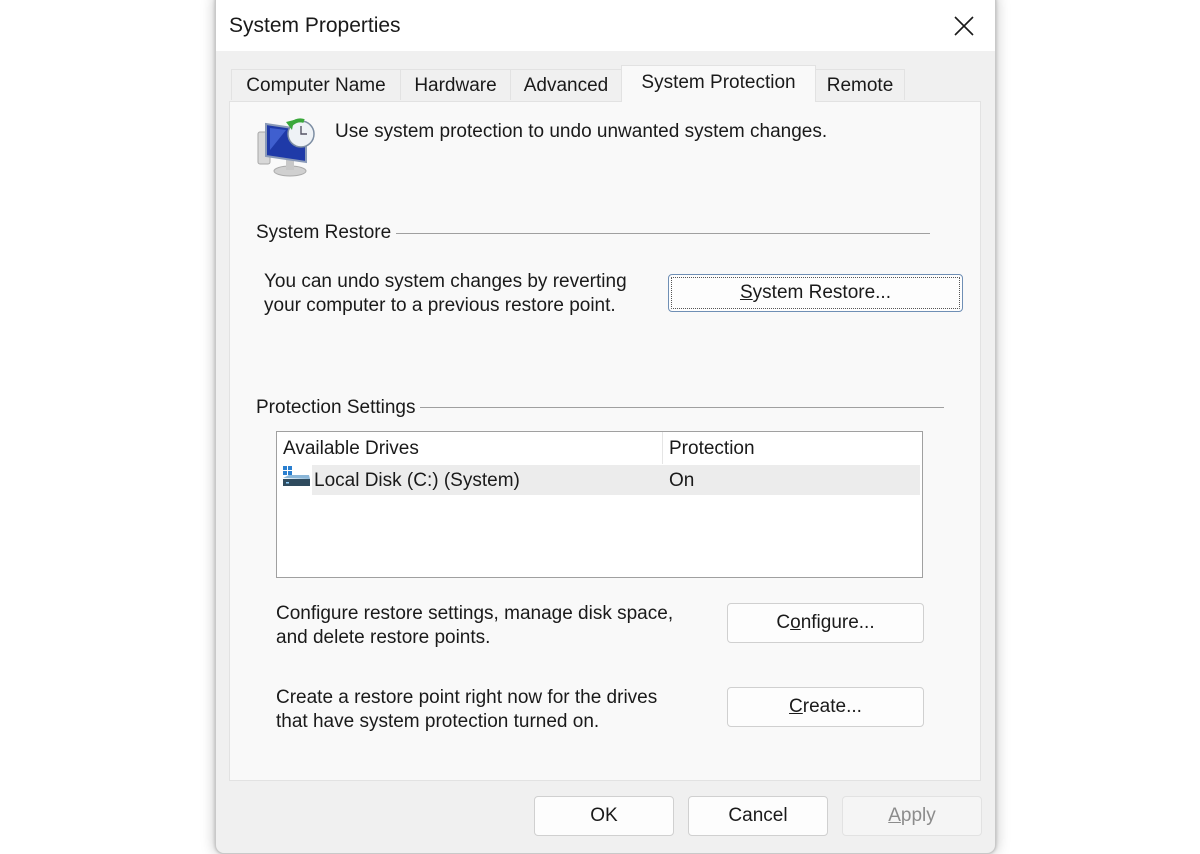 This screenshot has height=854, width=1200. I want to click on tab-remote: Remote, so click(860, 84).